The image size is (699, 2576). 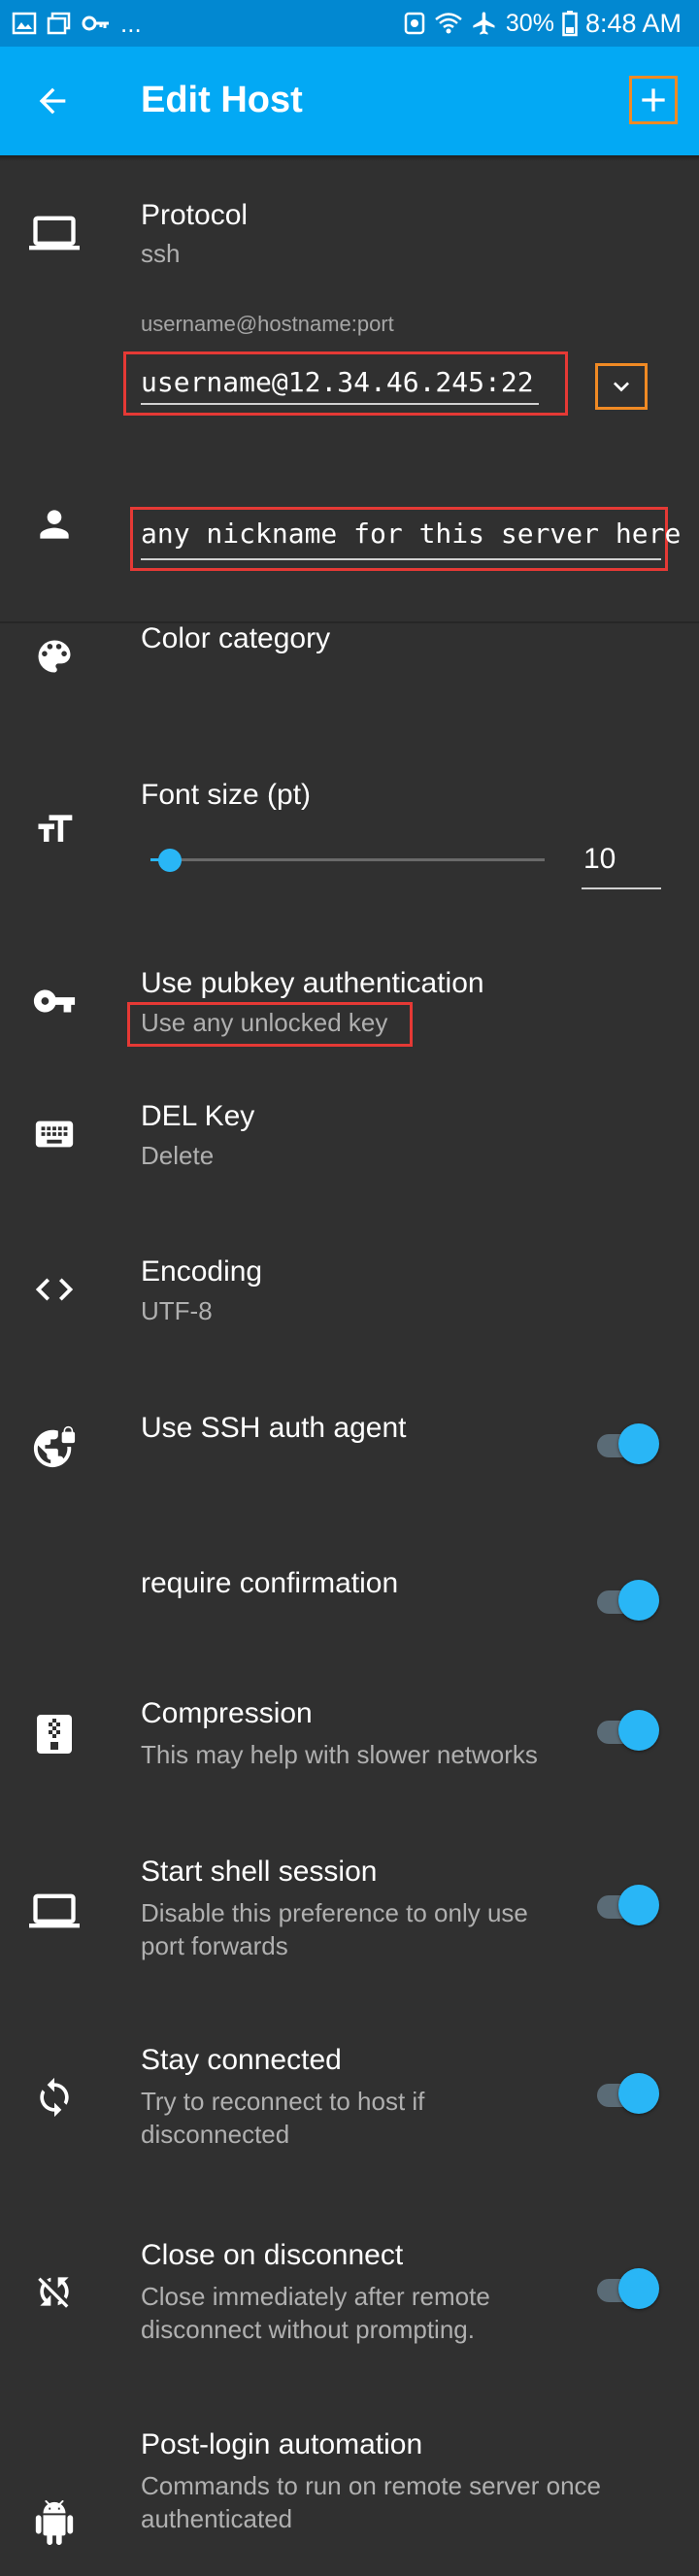 What do you see at coordinates (339, 1755) in the screenshot?
I see `compression-summary: This may help with slower networks` at bounding box center [339, 1755].